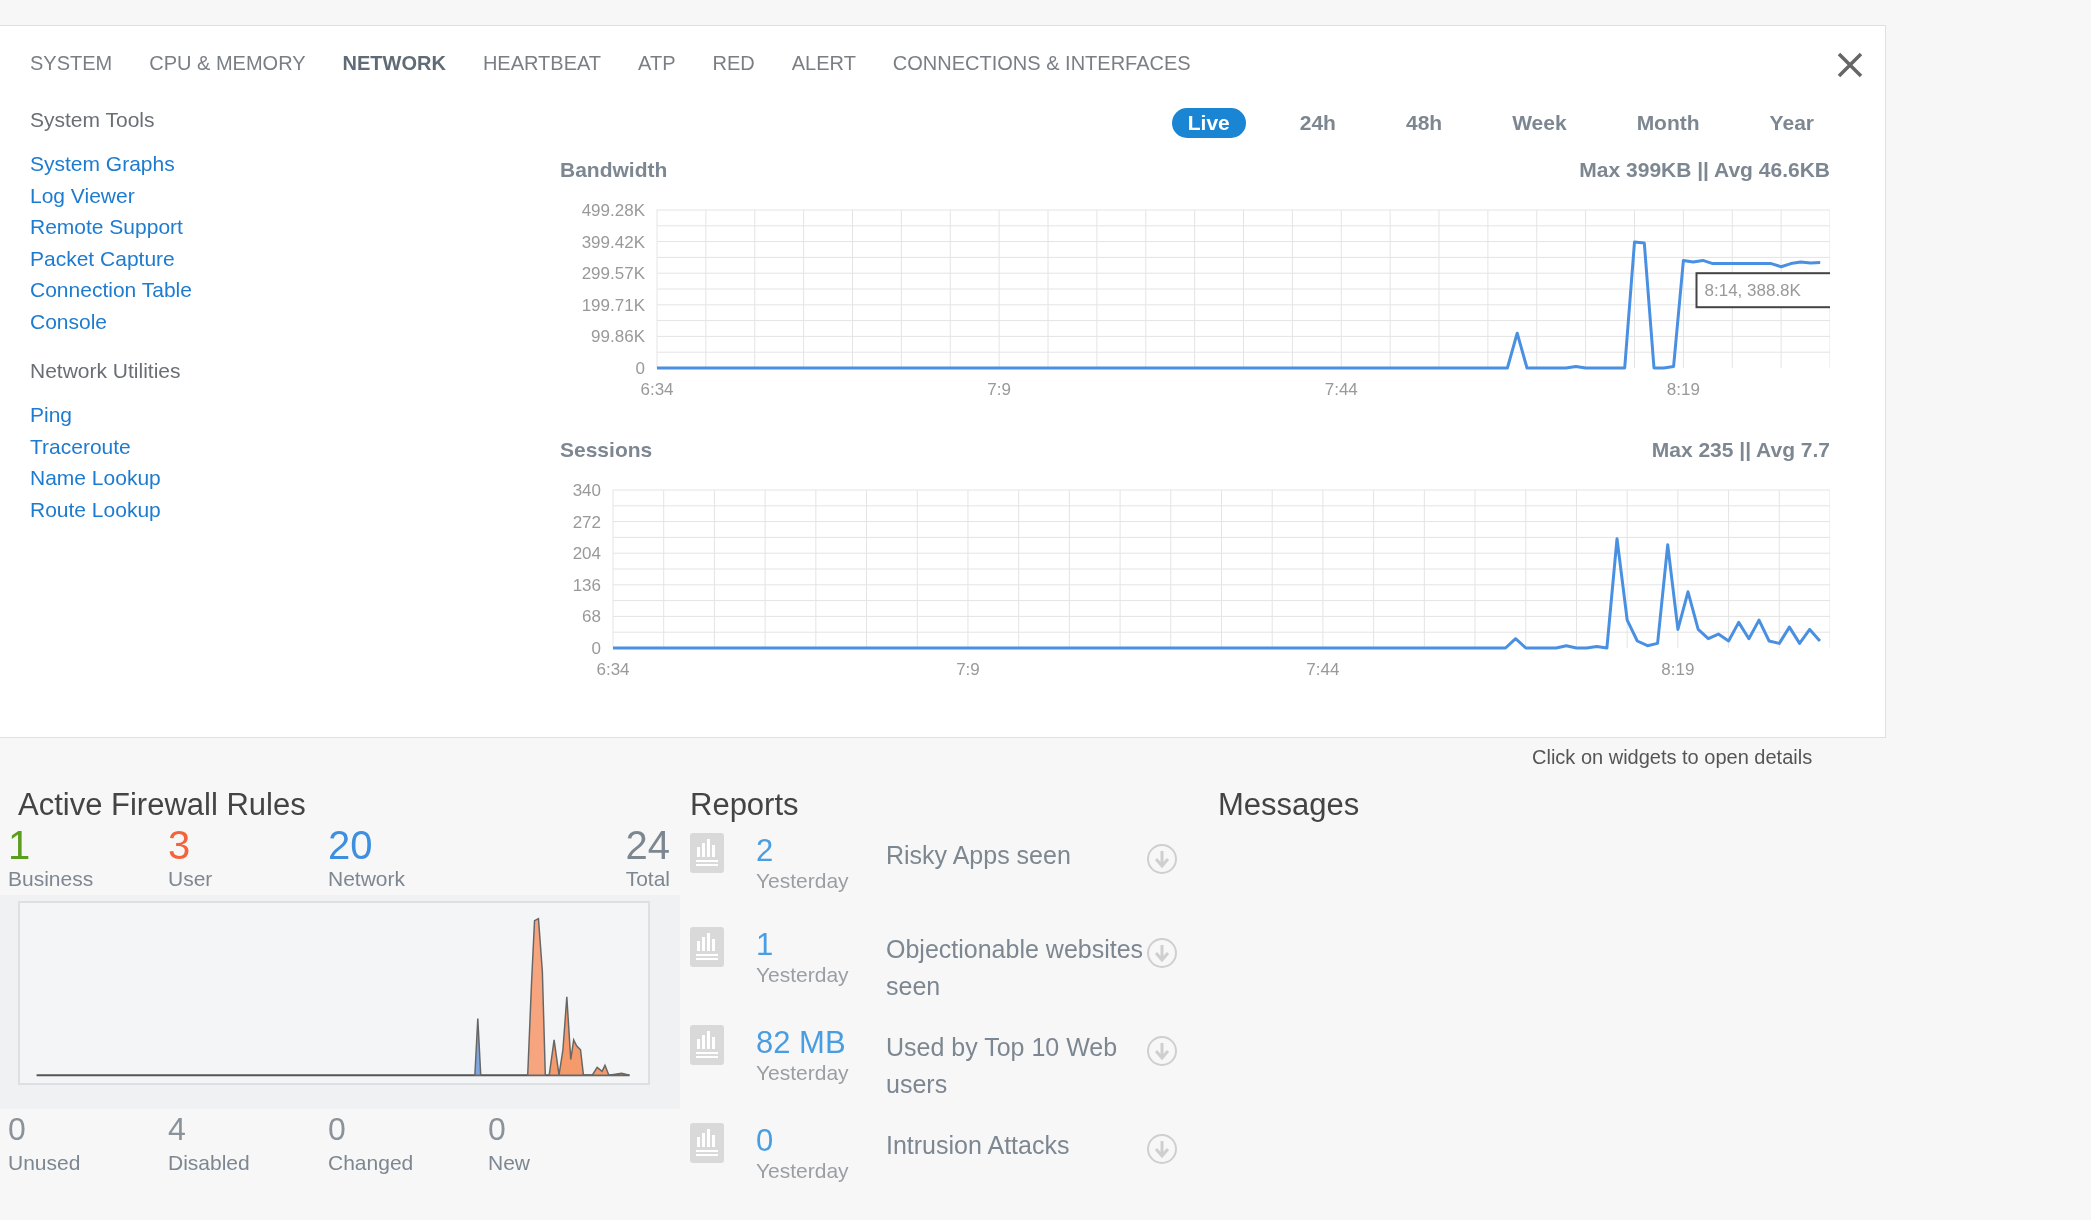 Image resolution: width=2091 pixels, height=1220 pixels. Describe the element at coordinates (71, 73) in the screenshot. I see `tab: SYSTEM` at that location.